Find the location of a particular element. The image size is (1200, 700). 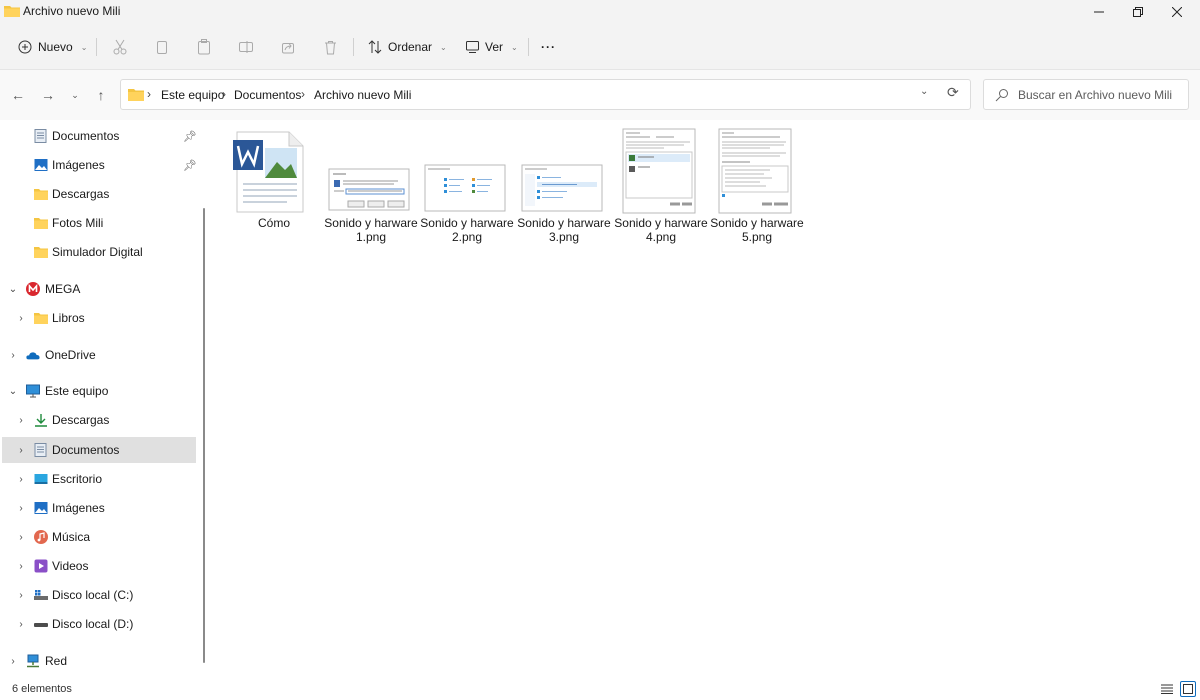

sidebar-item-escritorio: › Escritorio is located at coordinates (99, 479).